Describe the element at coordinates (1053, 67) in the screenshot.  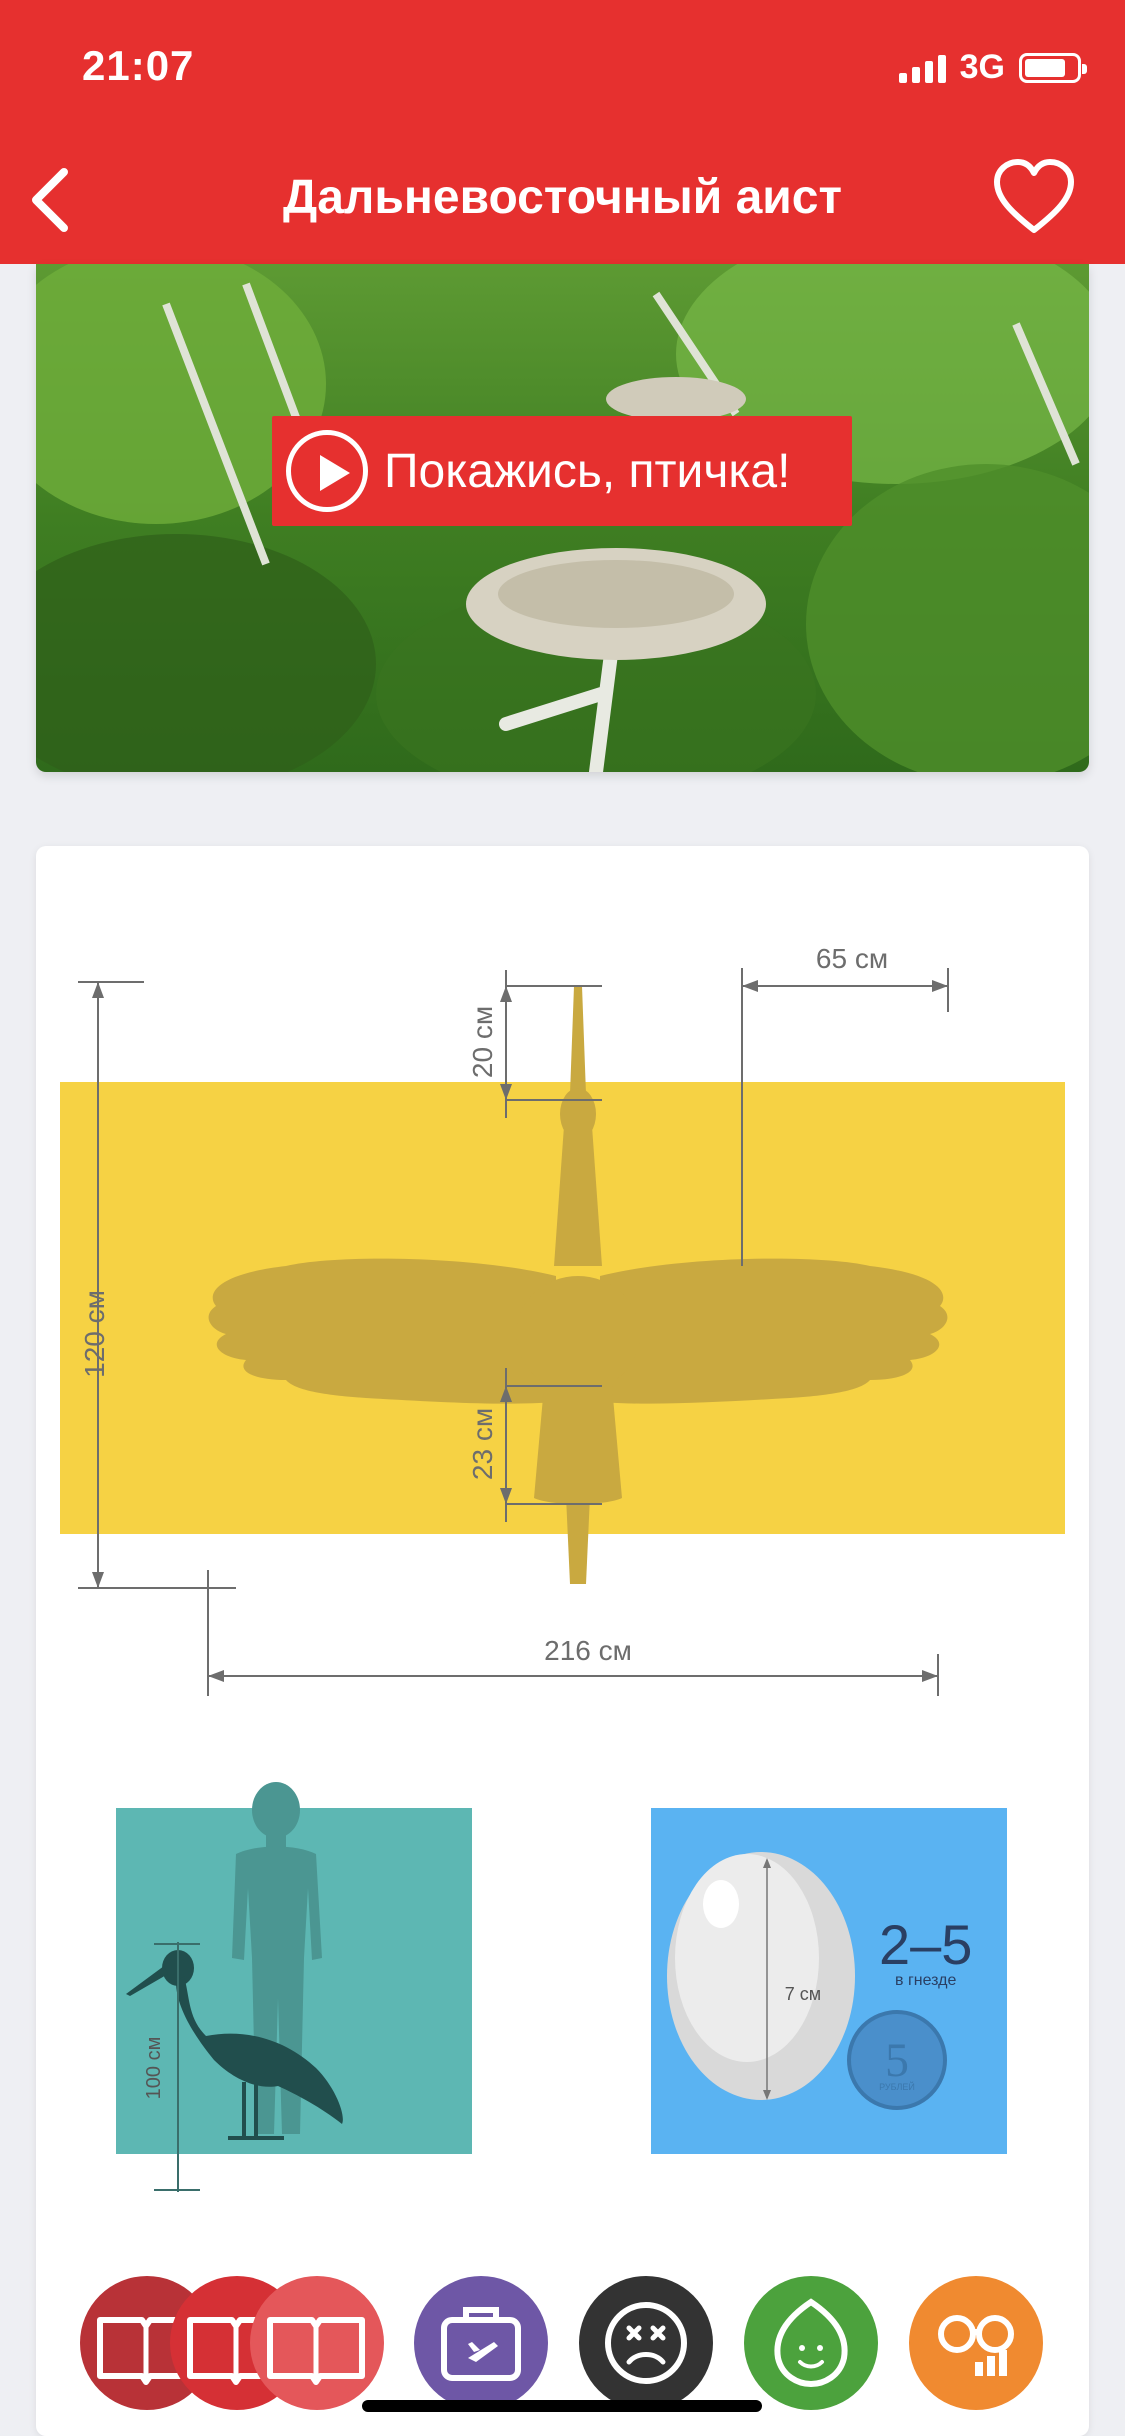
I see `battery-icon` at that location.